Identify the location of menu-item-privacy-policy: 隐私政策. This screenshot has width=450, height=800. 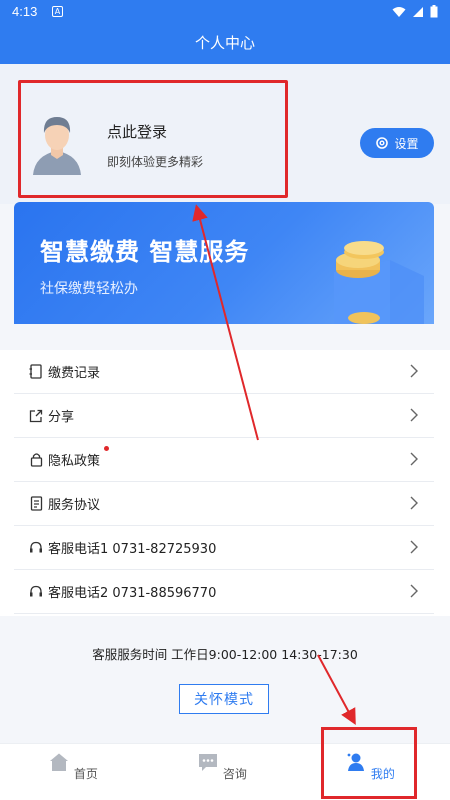
(224, 460).